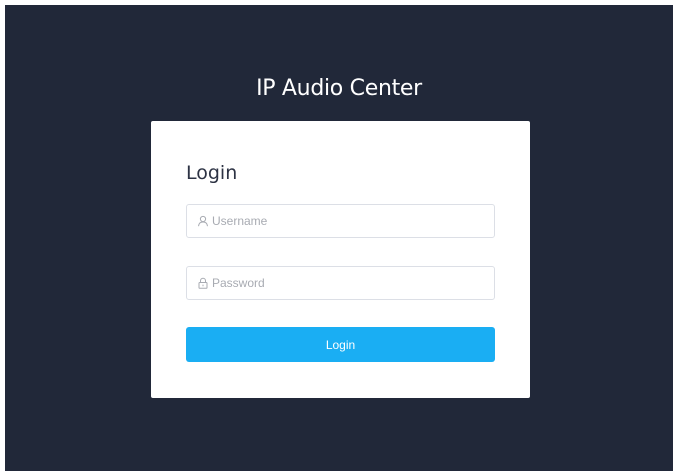 The width and height of the screenshot is (678, 476). I want to click on login-button: Login, so click(340, 344).